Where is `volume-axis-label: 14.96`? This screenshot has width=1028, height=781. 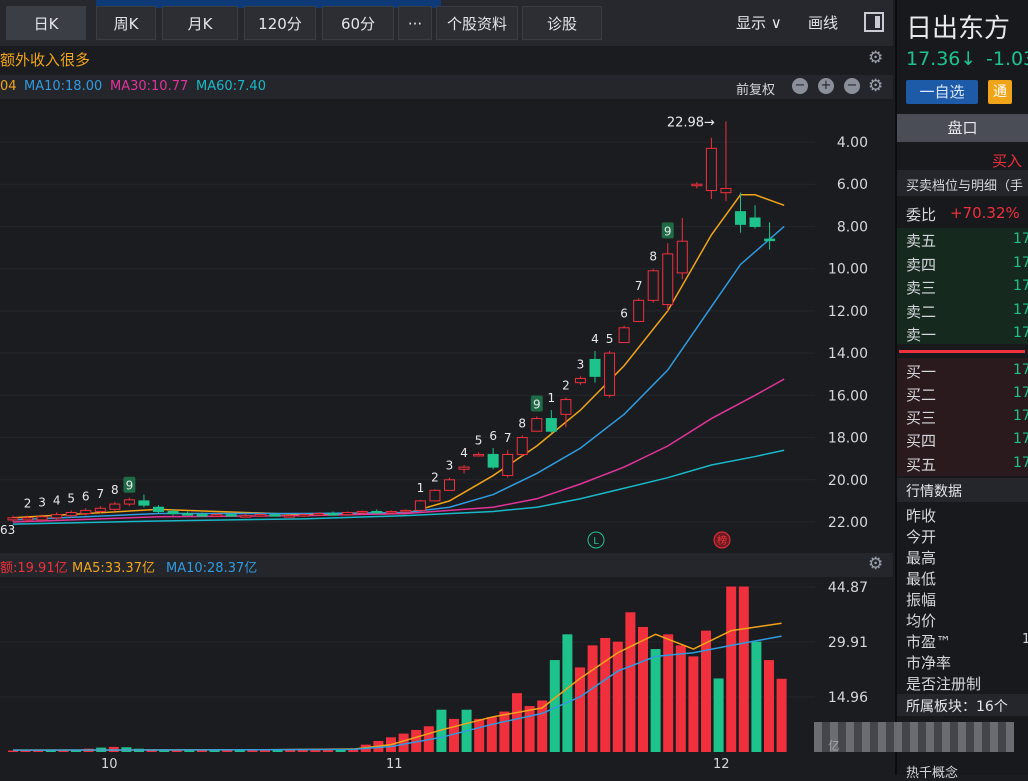 volume-axis-label: 14.96 is located at coordinates (848, 698).